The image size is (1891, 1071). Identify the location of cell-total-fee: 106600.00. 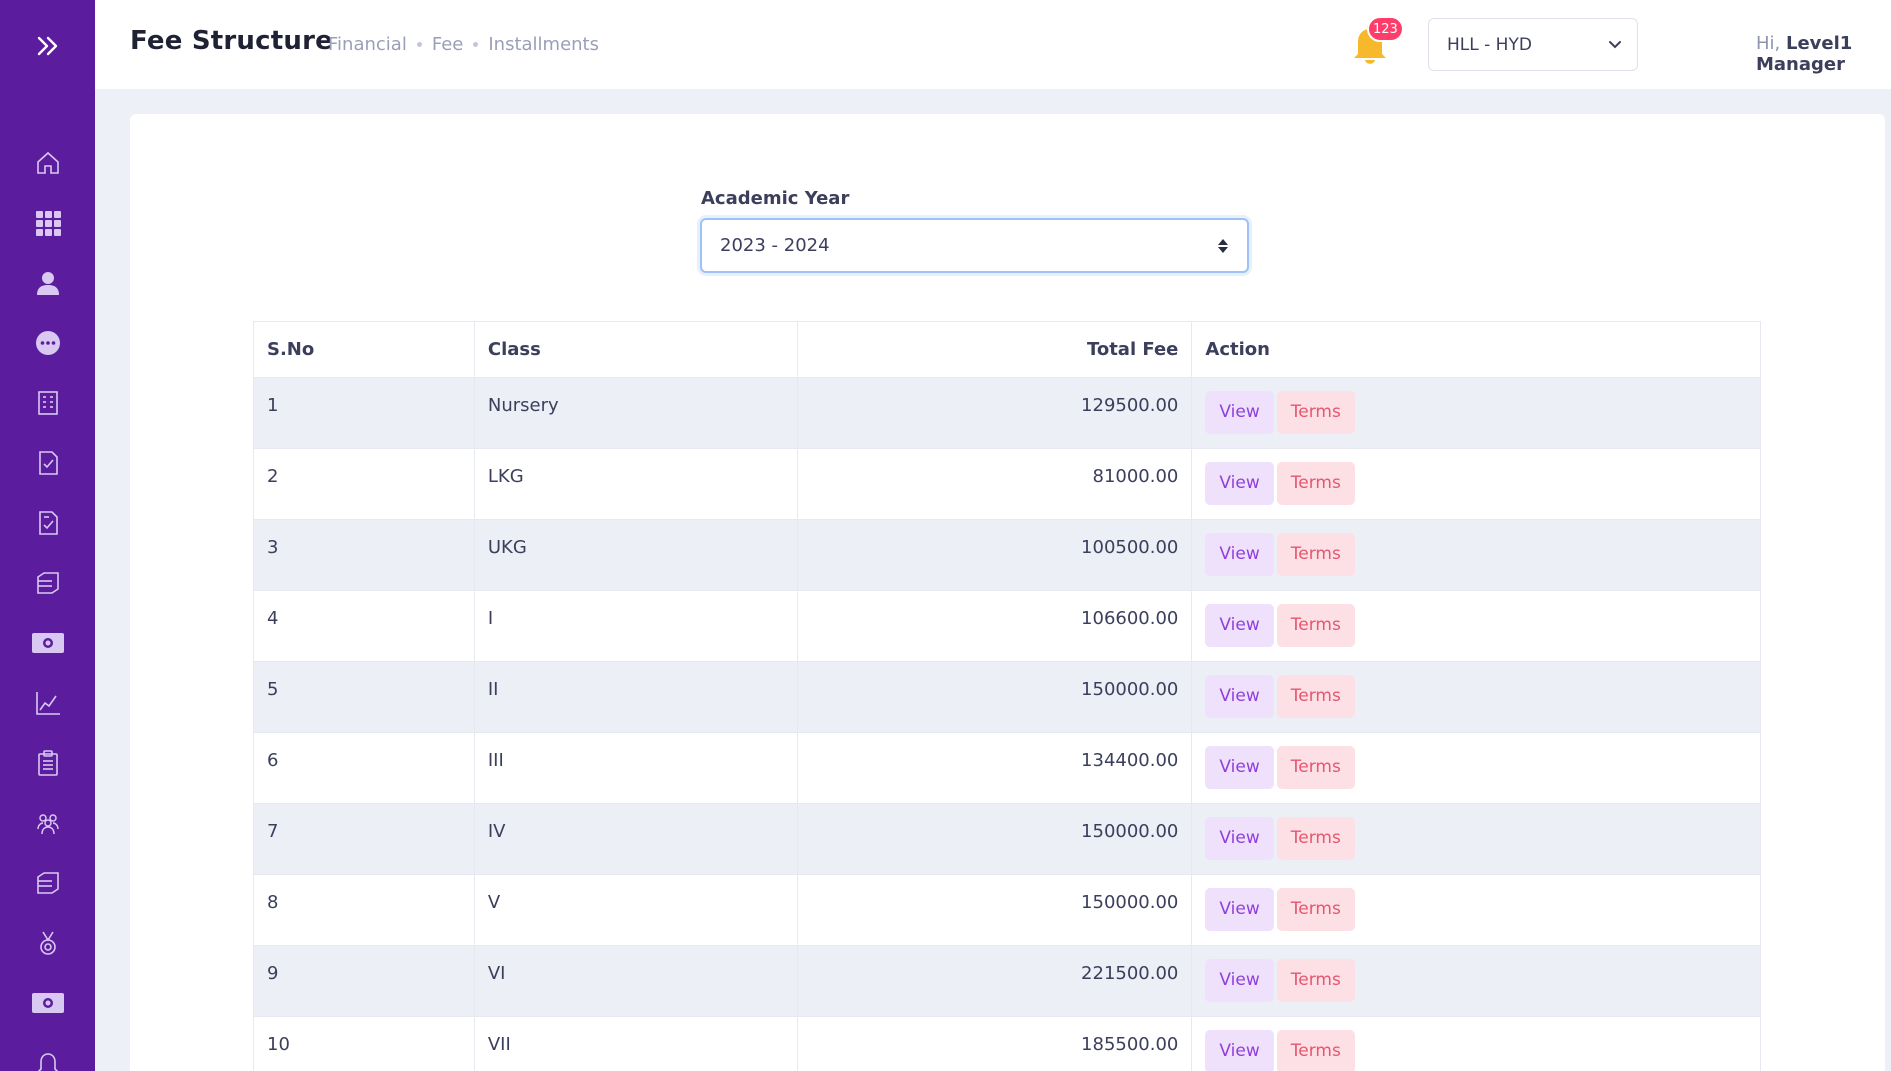
(994, 626).